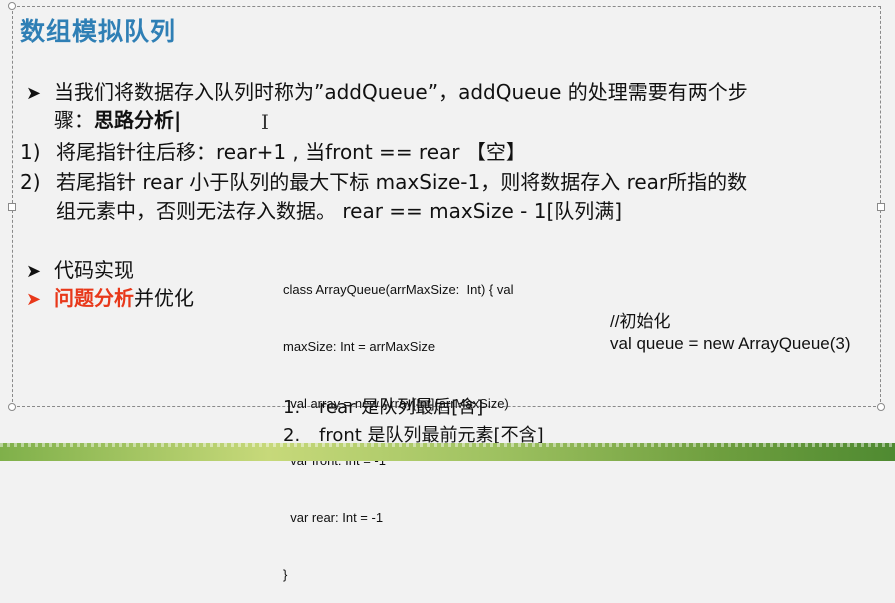  Describe the element at coordinates (730, 343) in the screenshot. I see `init-statement: val queue = new ArrayQueue(3)` at that location.